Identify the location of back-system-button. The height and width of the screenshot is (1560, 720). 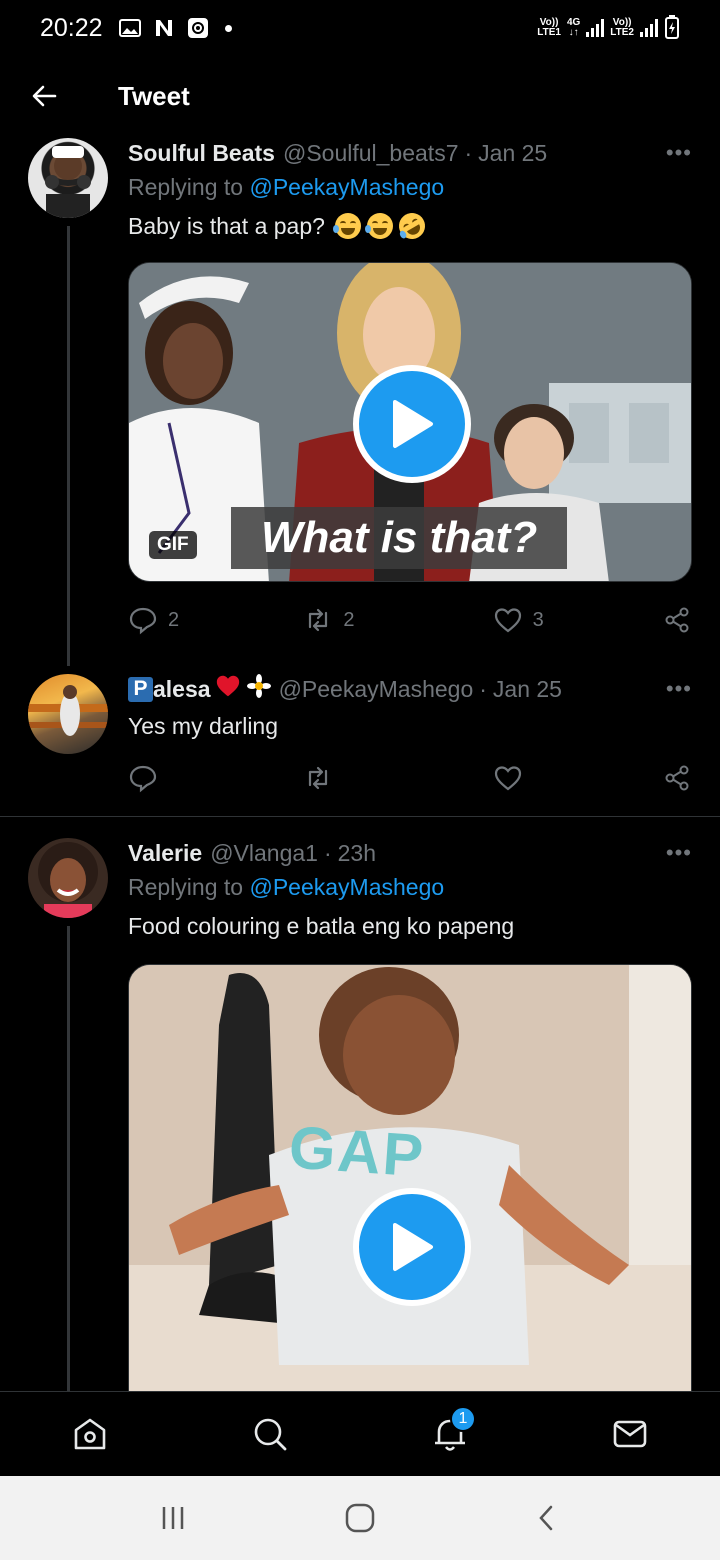
(547, 1518).